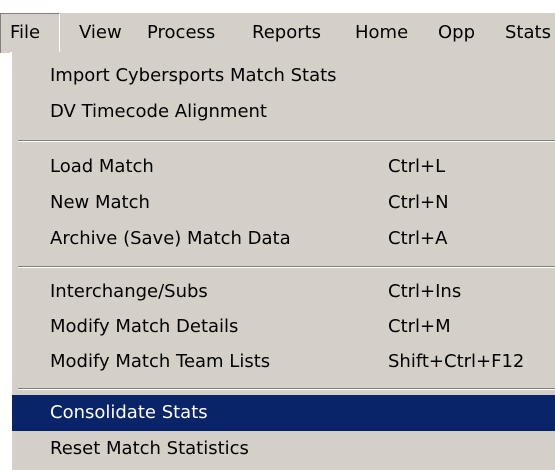  I want to click on menu-item-import-cybersports-match-stats: Import Cybersports Match Stats, so click(283, 76).